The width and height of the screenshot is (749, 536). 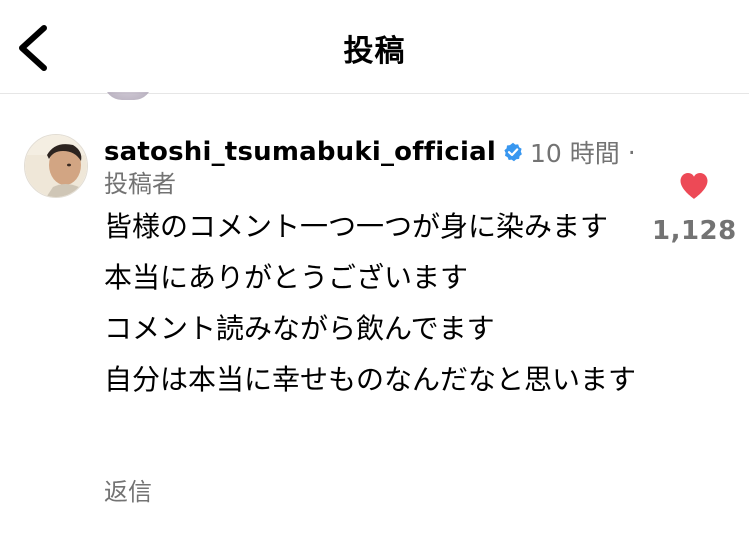 I want to click on avatar, so click(x=56, y=166).